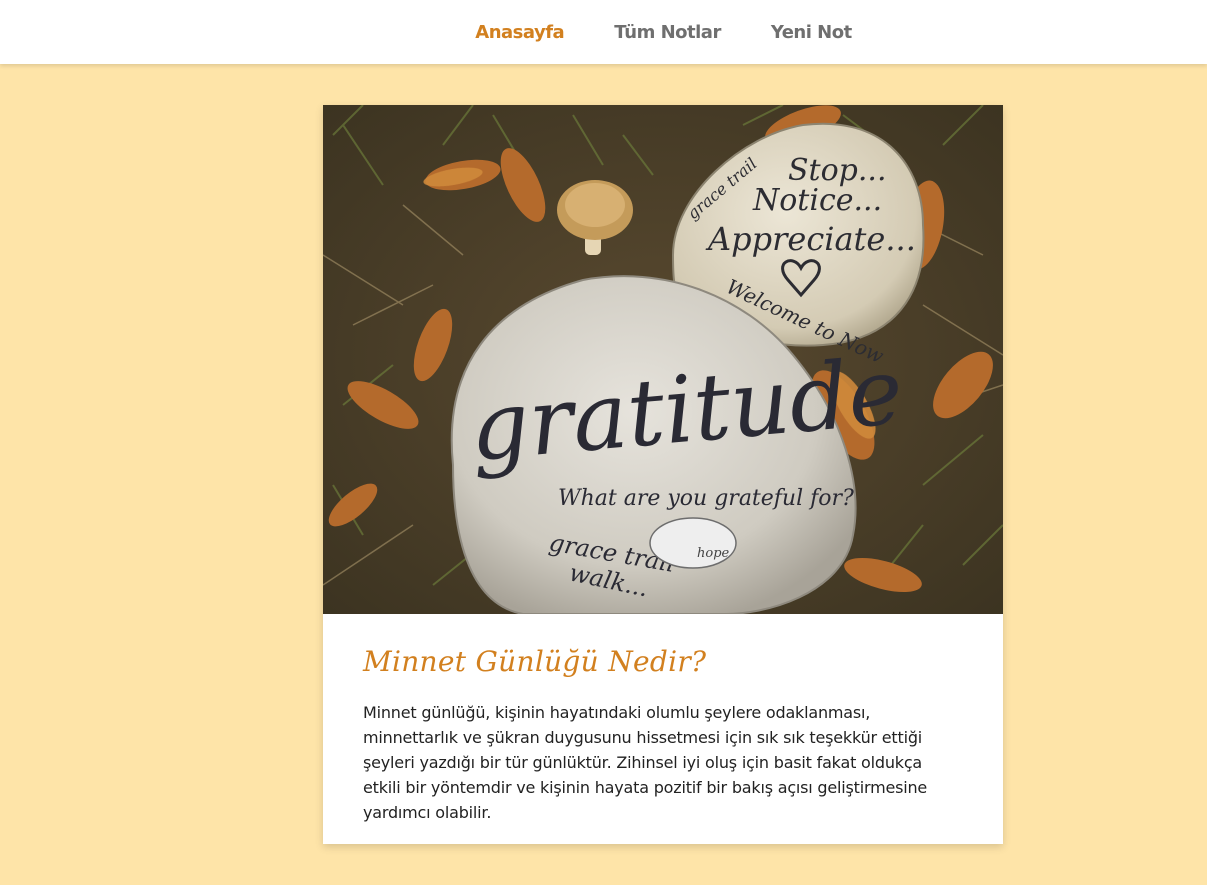  Describe the element at coordinates (535, 661) in the screenshot. I see `card-title: Minnet Günlüğü Nedir?` at that location.